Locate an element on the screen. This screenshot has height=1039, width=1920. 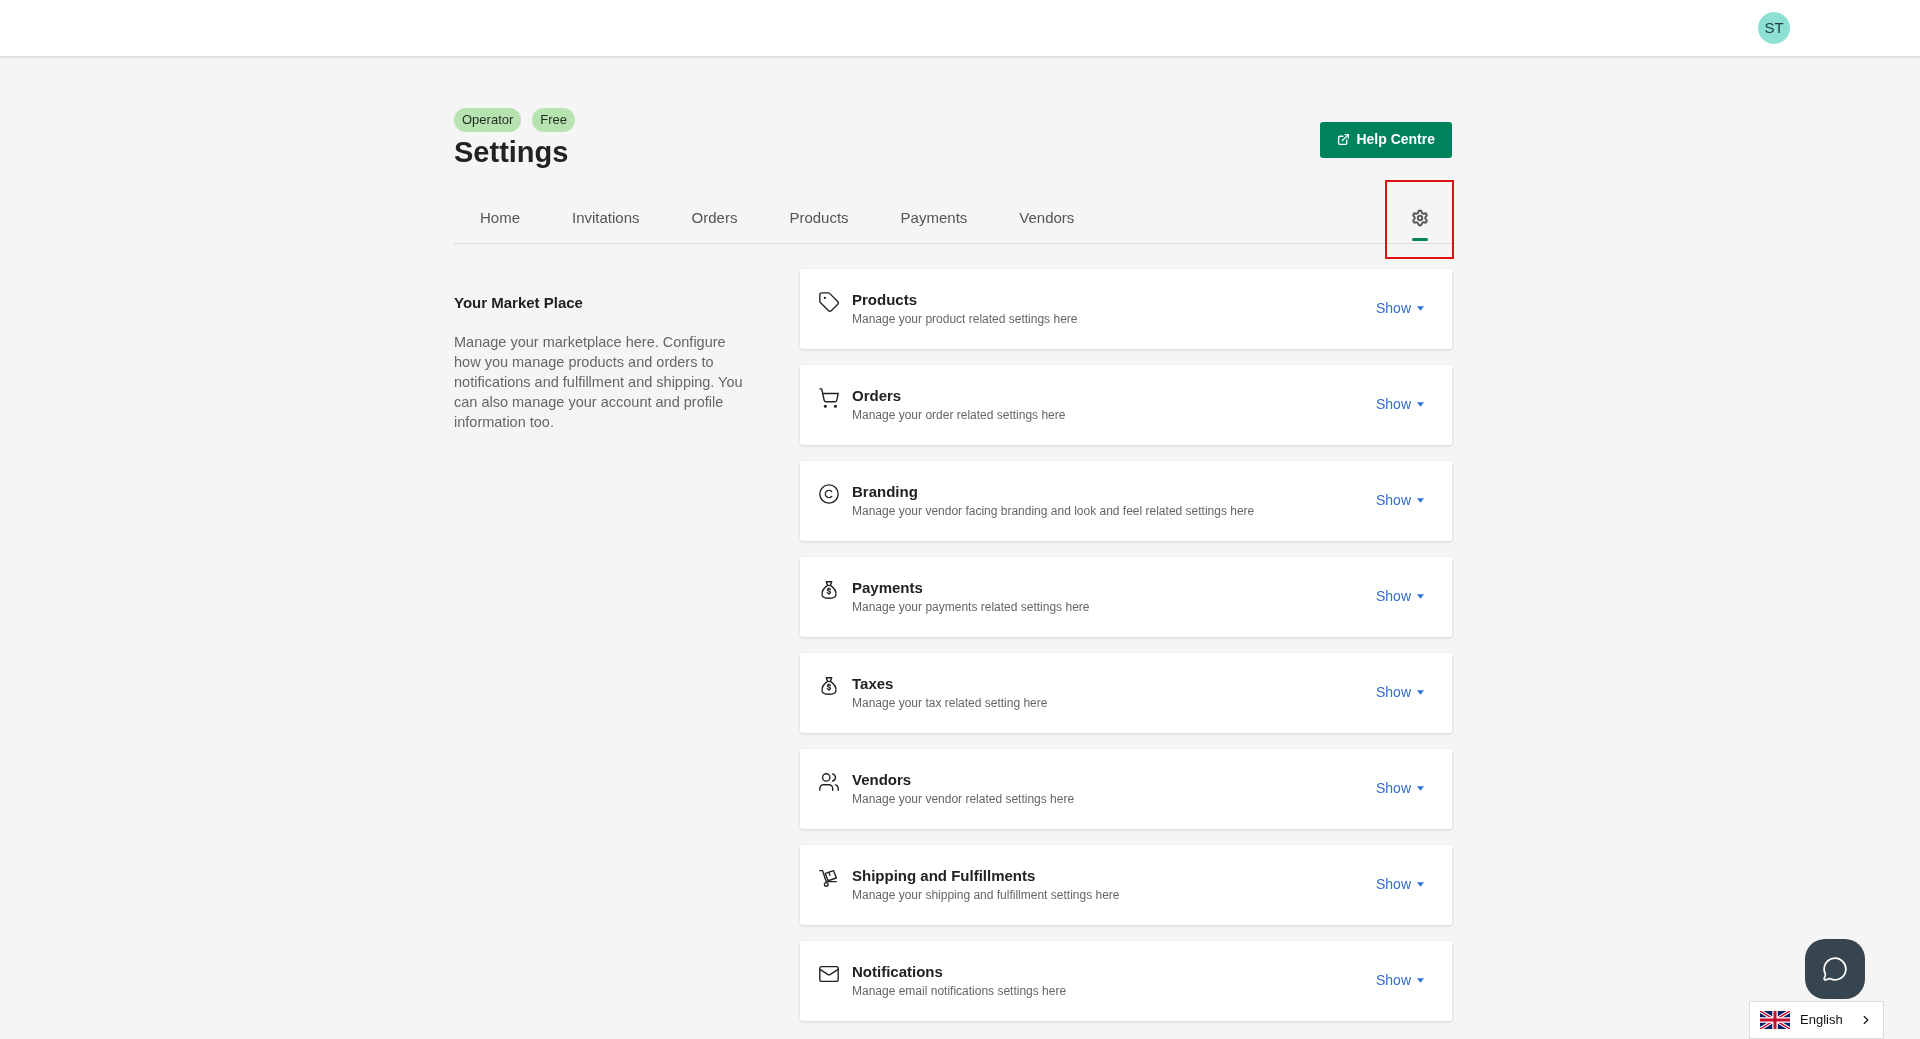
card-title: Notifications is located at coordinates (898, 971).